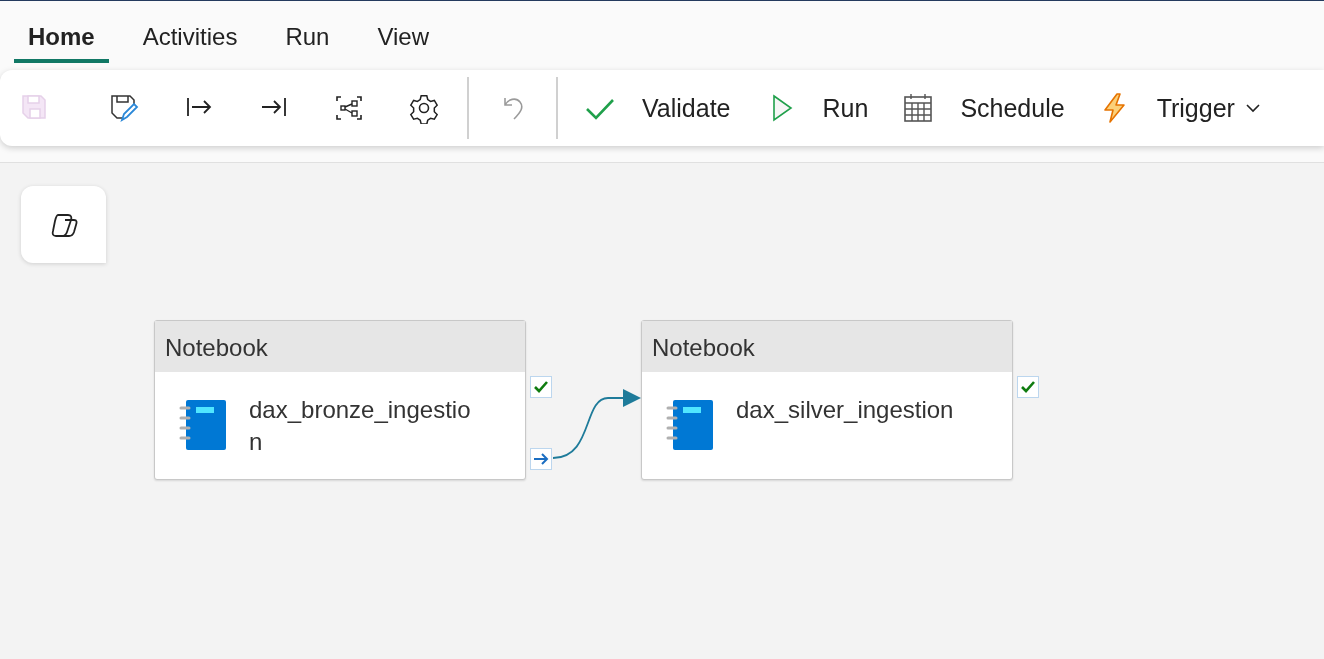  What do you see at coordinates (657, 108) in the screenshot?
I see `toolbar-button: Validate` at bounding box center [657, 108].